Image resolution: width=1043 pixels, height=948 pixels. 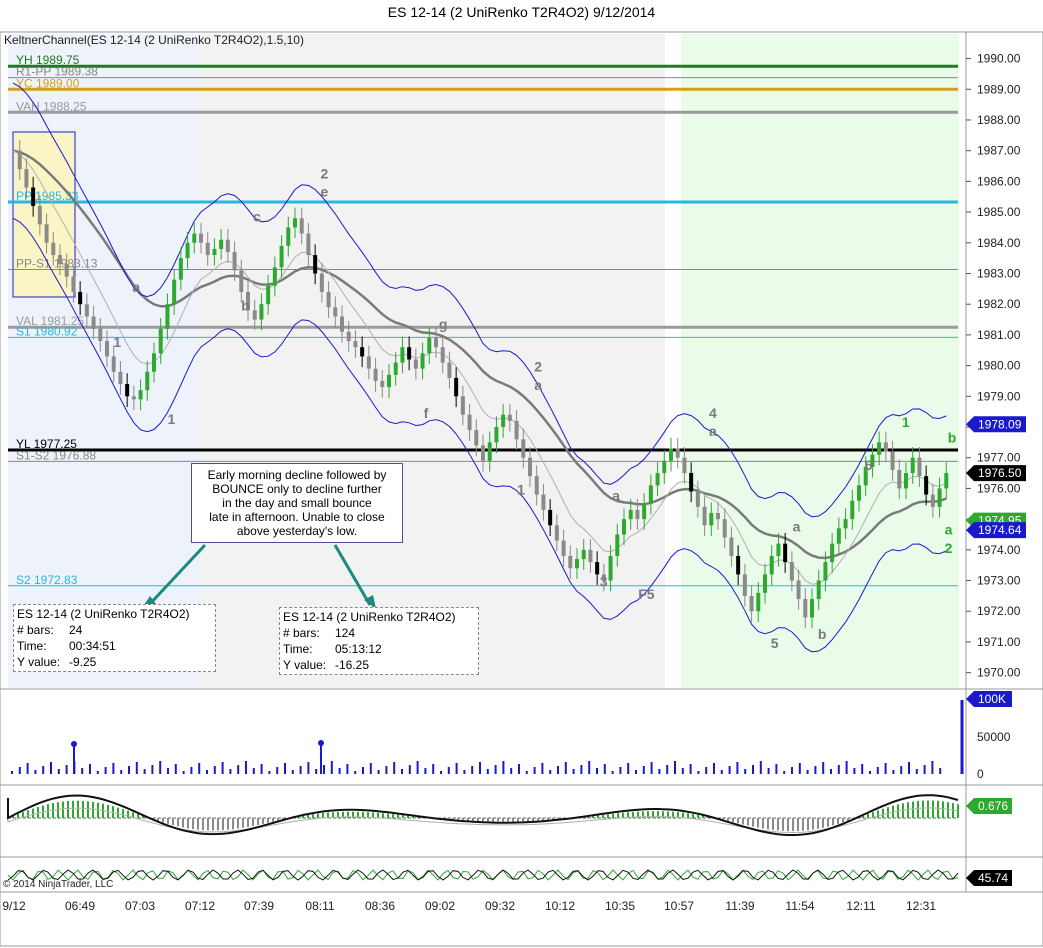 What do you see at coordinates (921, 906) in the screenshot?
I see `x-tick-label: 12:31` at bounding box center [921, 906].